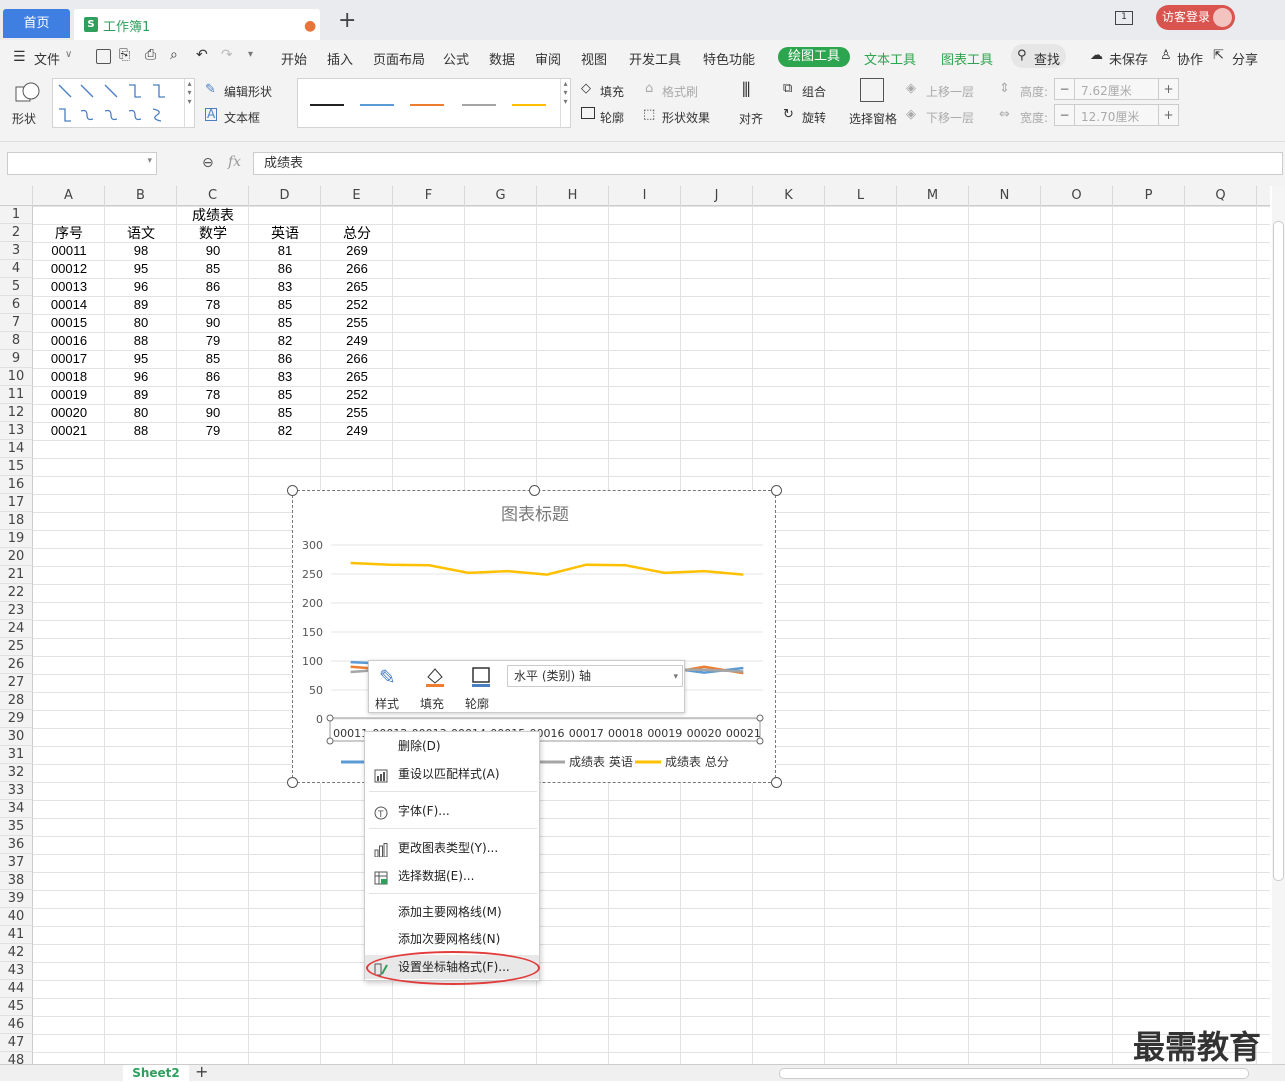 The image size is (1285, 1082). I want to click on add-sheet-button: +, so click(201, 1071).